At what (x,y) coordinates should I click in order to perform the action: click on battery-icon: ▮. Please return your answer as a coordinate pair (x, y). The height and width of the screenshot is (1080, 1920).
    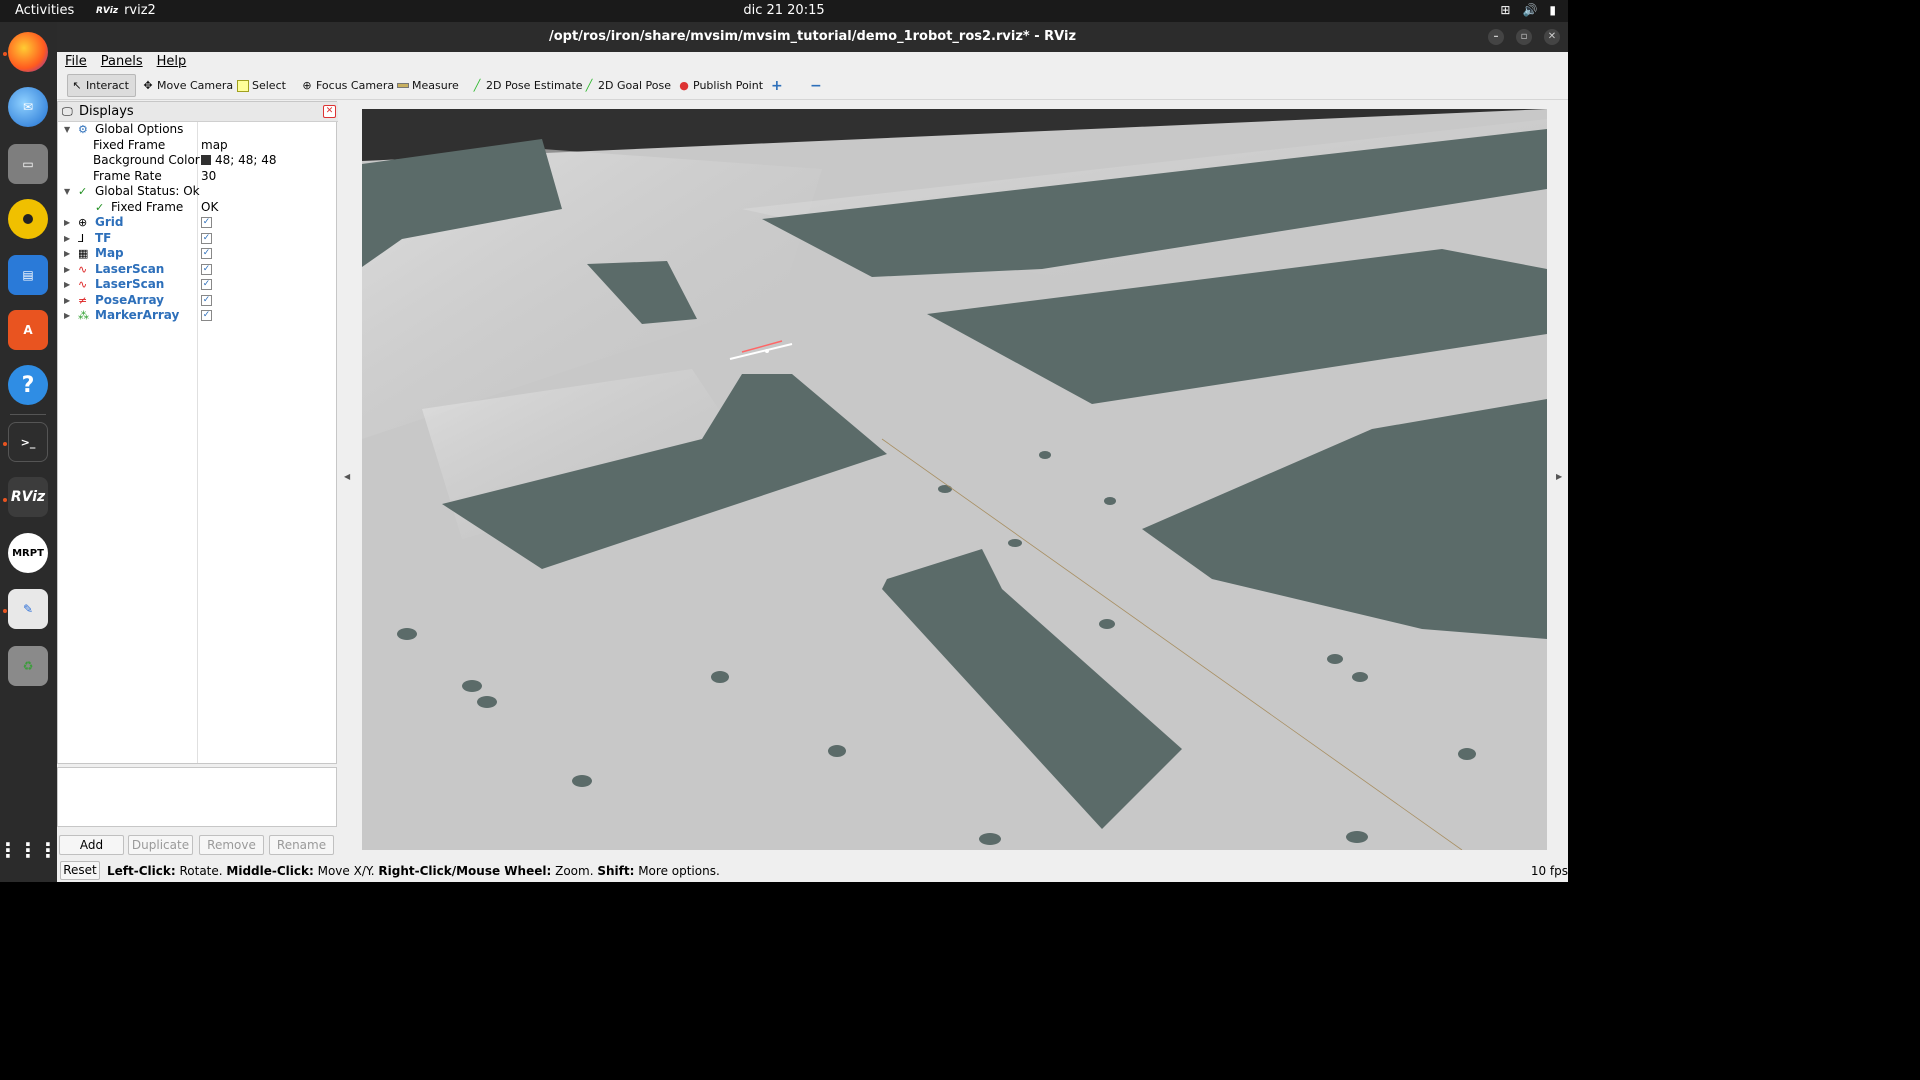
    Looking at the image, I should click on (1552, 10).